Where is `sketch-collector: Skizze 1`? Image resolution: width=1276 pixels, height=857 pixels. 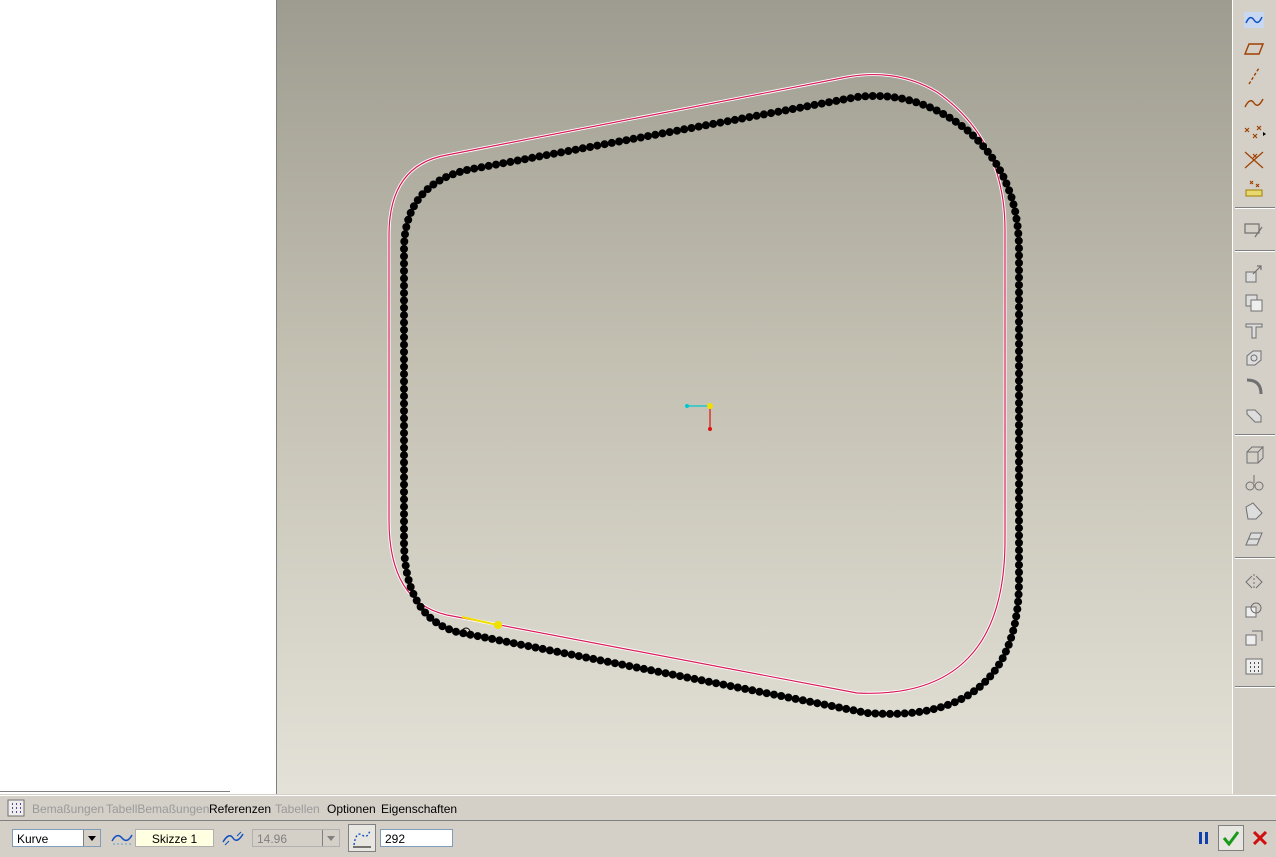 sketch-collector: Skizze 1 is located at coordinates (174, 838).